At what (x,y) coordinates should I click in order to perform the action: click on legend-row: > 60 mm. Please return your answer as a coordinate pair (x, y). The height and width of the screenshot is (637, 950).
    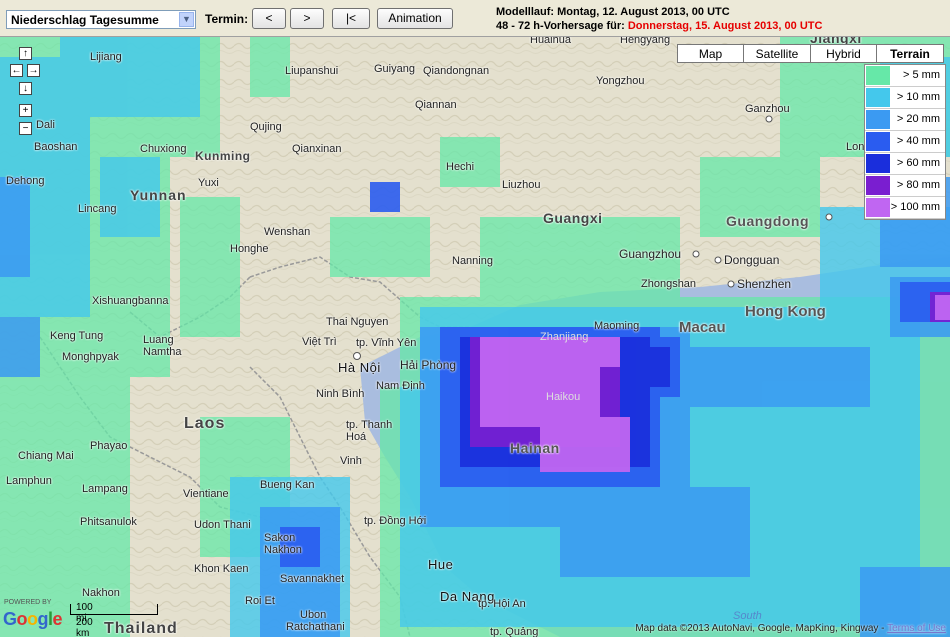
    Looking at the image, I should click on (905, 164).